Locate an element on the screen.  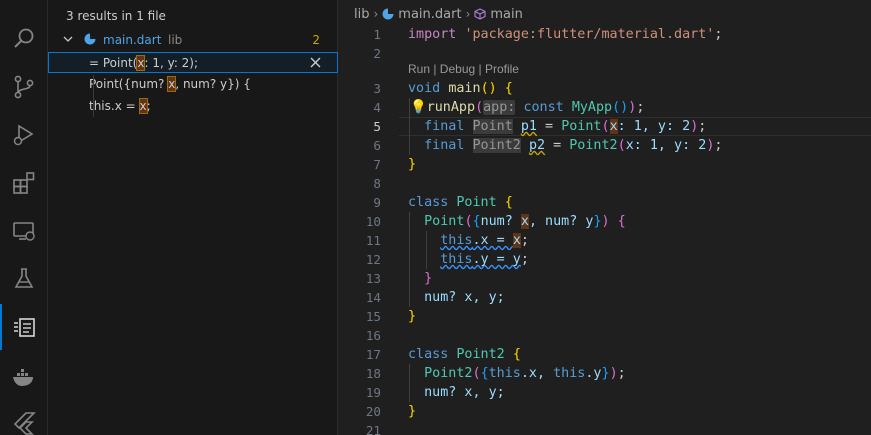
line-number: 18 is located at coordinates (373, 373).